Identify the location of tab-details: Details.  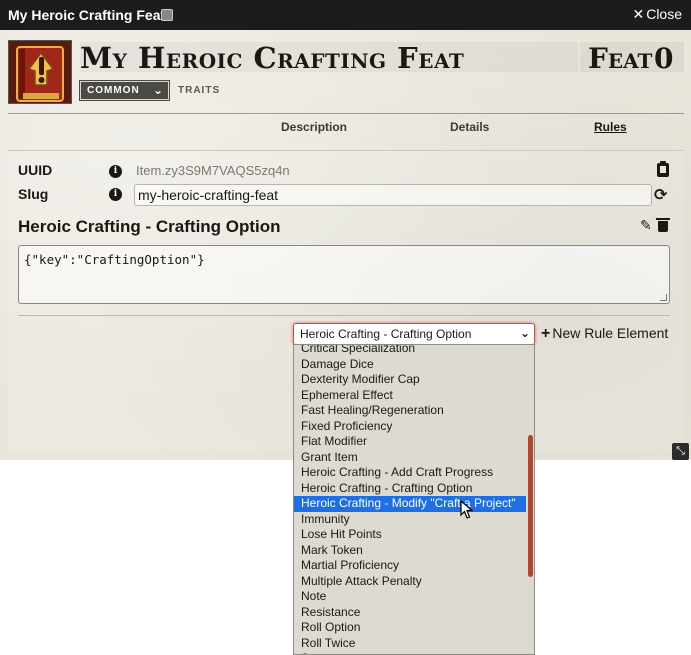
(469, 127).